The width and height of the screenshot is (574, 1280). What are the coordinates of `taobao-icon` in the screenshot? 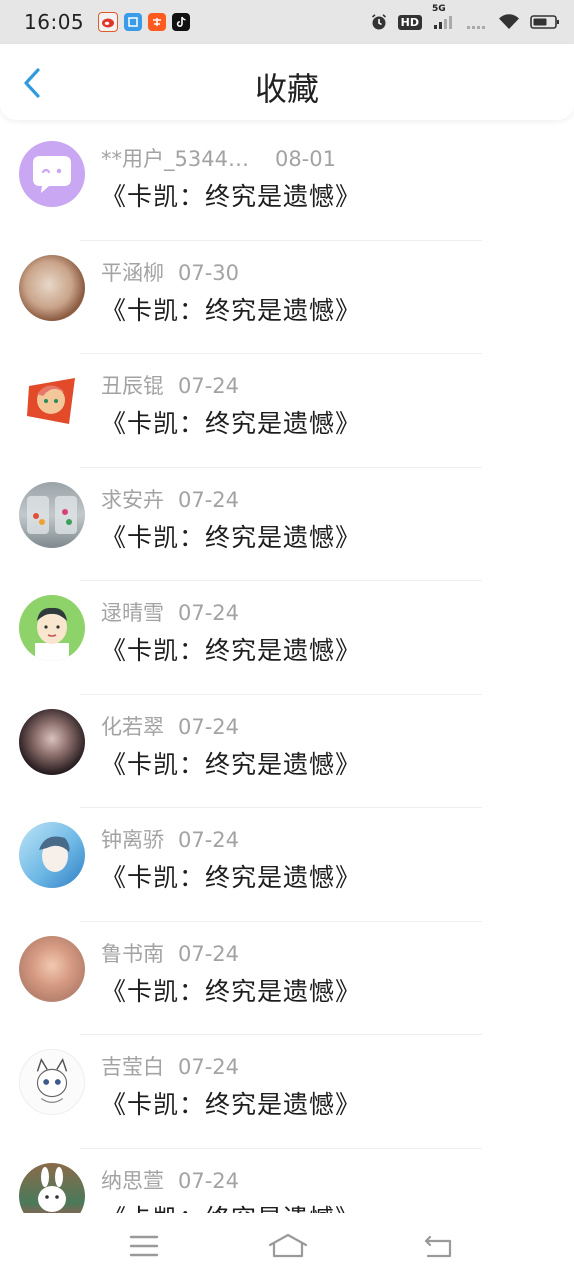 It's located at (157, 22).